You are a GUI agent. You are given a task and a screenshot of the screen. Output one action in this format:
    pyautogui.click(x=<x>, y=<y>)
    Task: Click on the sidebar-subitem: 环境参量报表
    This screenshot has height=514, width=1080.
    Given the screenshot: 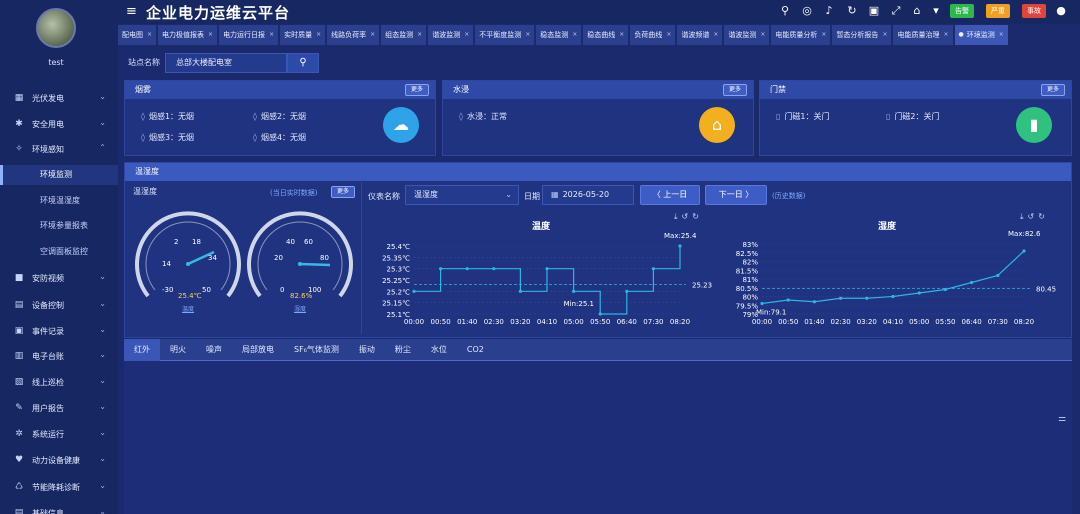 What is the action you would take?
    pyautogui.click(x=59, y=226)
    